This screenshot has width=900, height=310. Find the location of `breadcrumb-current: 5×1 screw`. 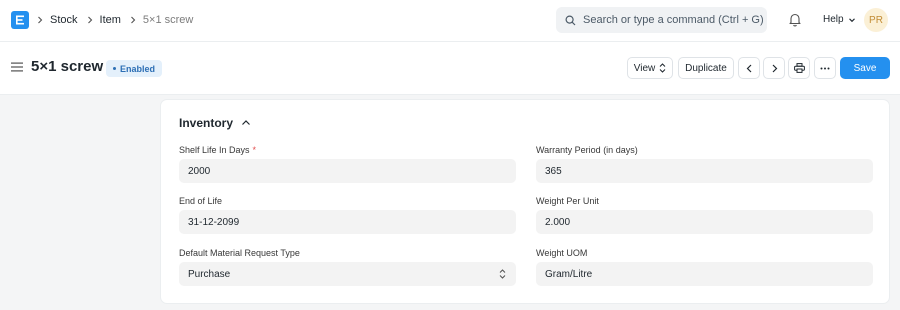

breadcrumb-current: 5×1 screw is located at coordinates (168, 20).